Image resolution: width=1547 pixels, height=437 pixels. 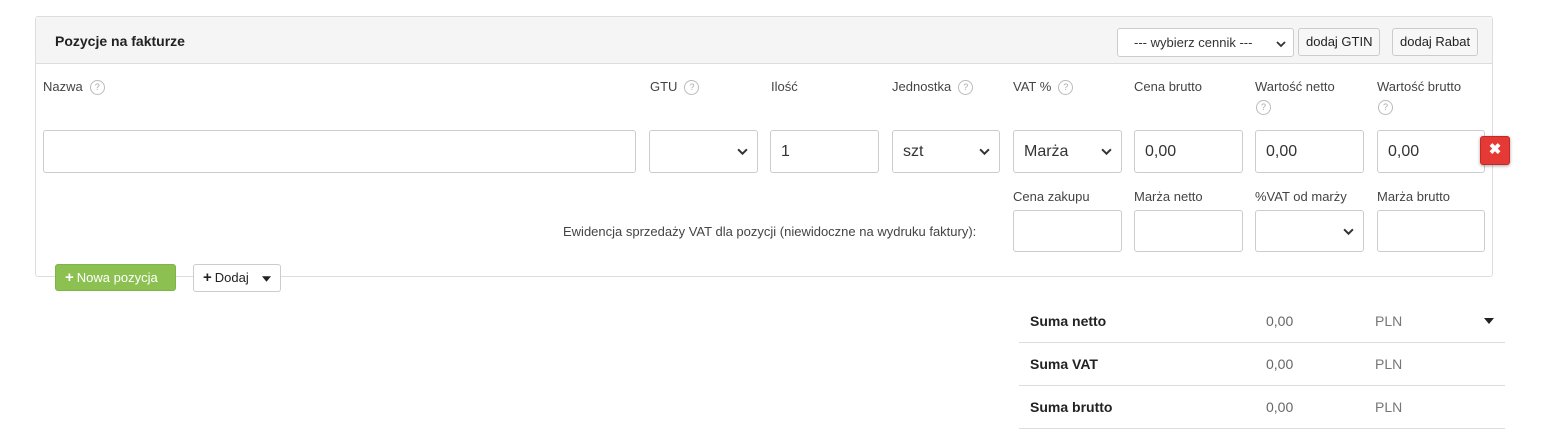 I want to click on col-header-jednostka: Jednostka?, so click(x=933, y=87).